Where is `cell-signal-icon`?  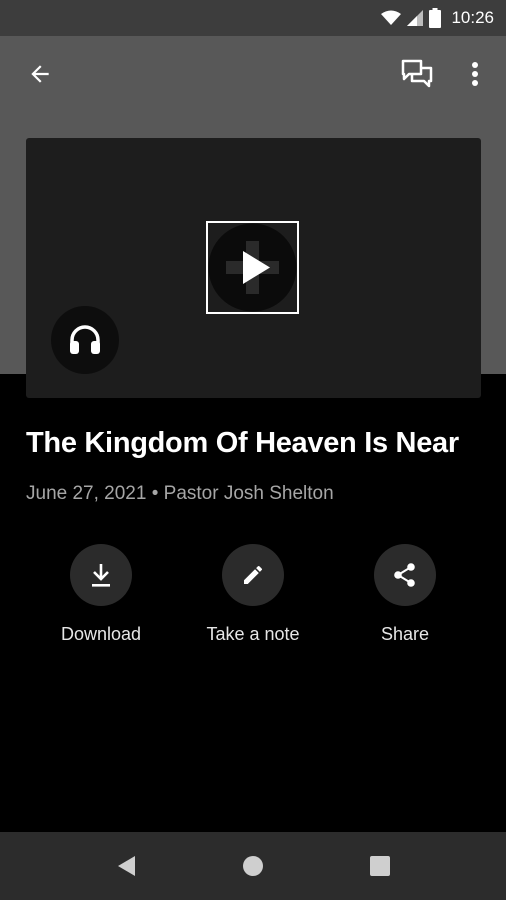
cell-signal-icon is located at coordinates (415, 18).